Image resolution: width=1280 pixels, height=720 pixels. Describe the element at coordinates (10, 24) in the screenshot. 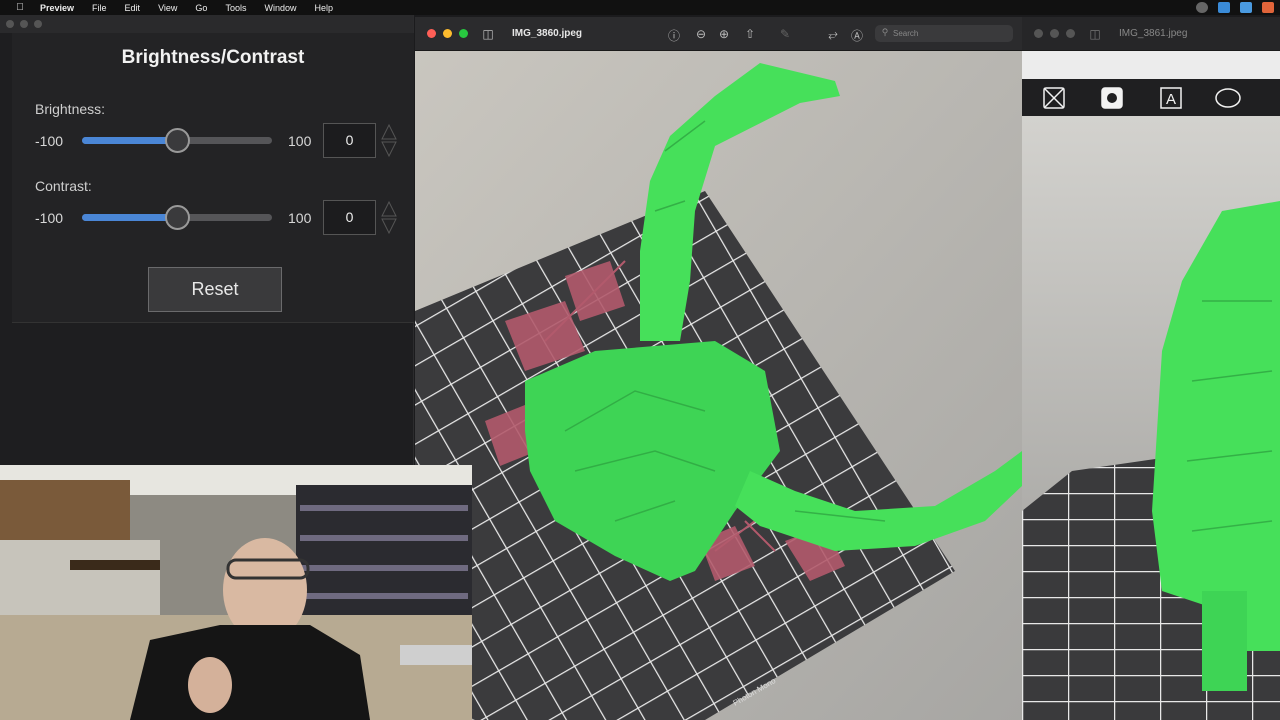

I see `window-close-button` at that location.